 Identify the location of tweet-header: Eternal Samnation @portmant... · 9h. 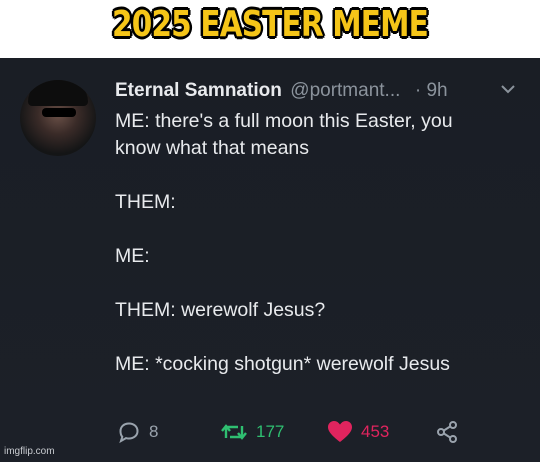
(281, 91).